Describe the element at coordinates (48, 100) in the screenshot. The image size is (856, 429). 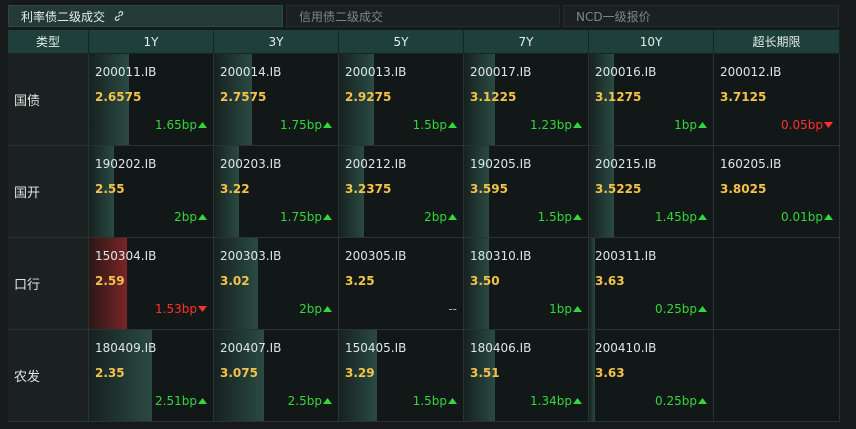
I see `row-type-label: 国债` at that location.